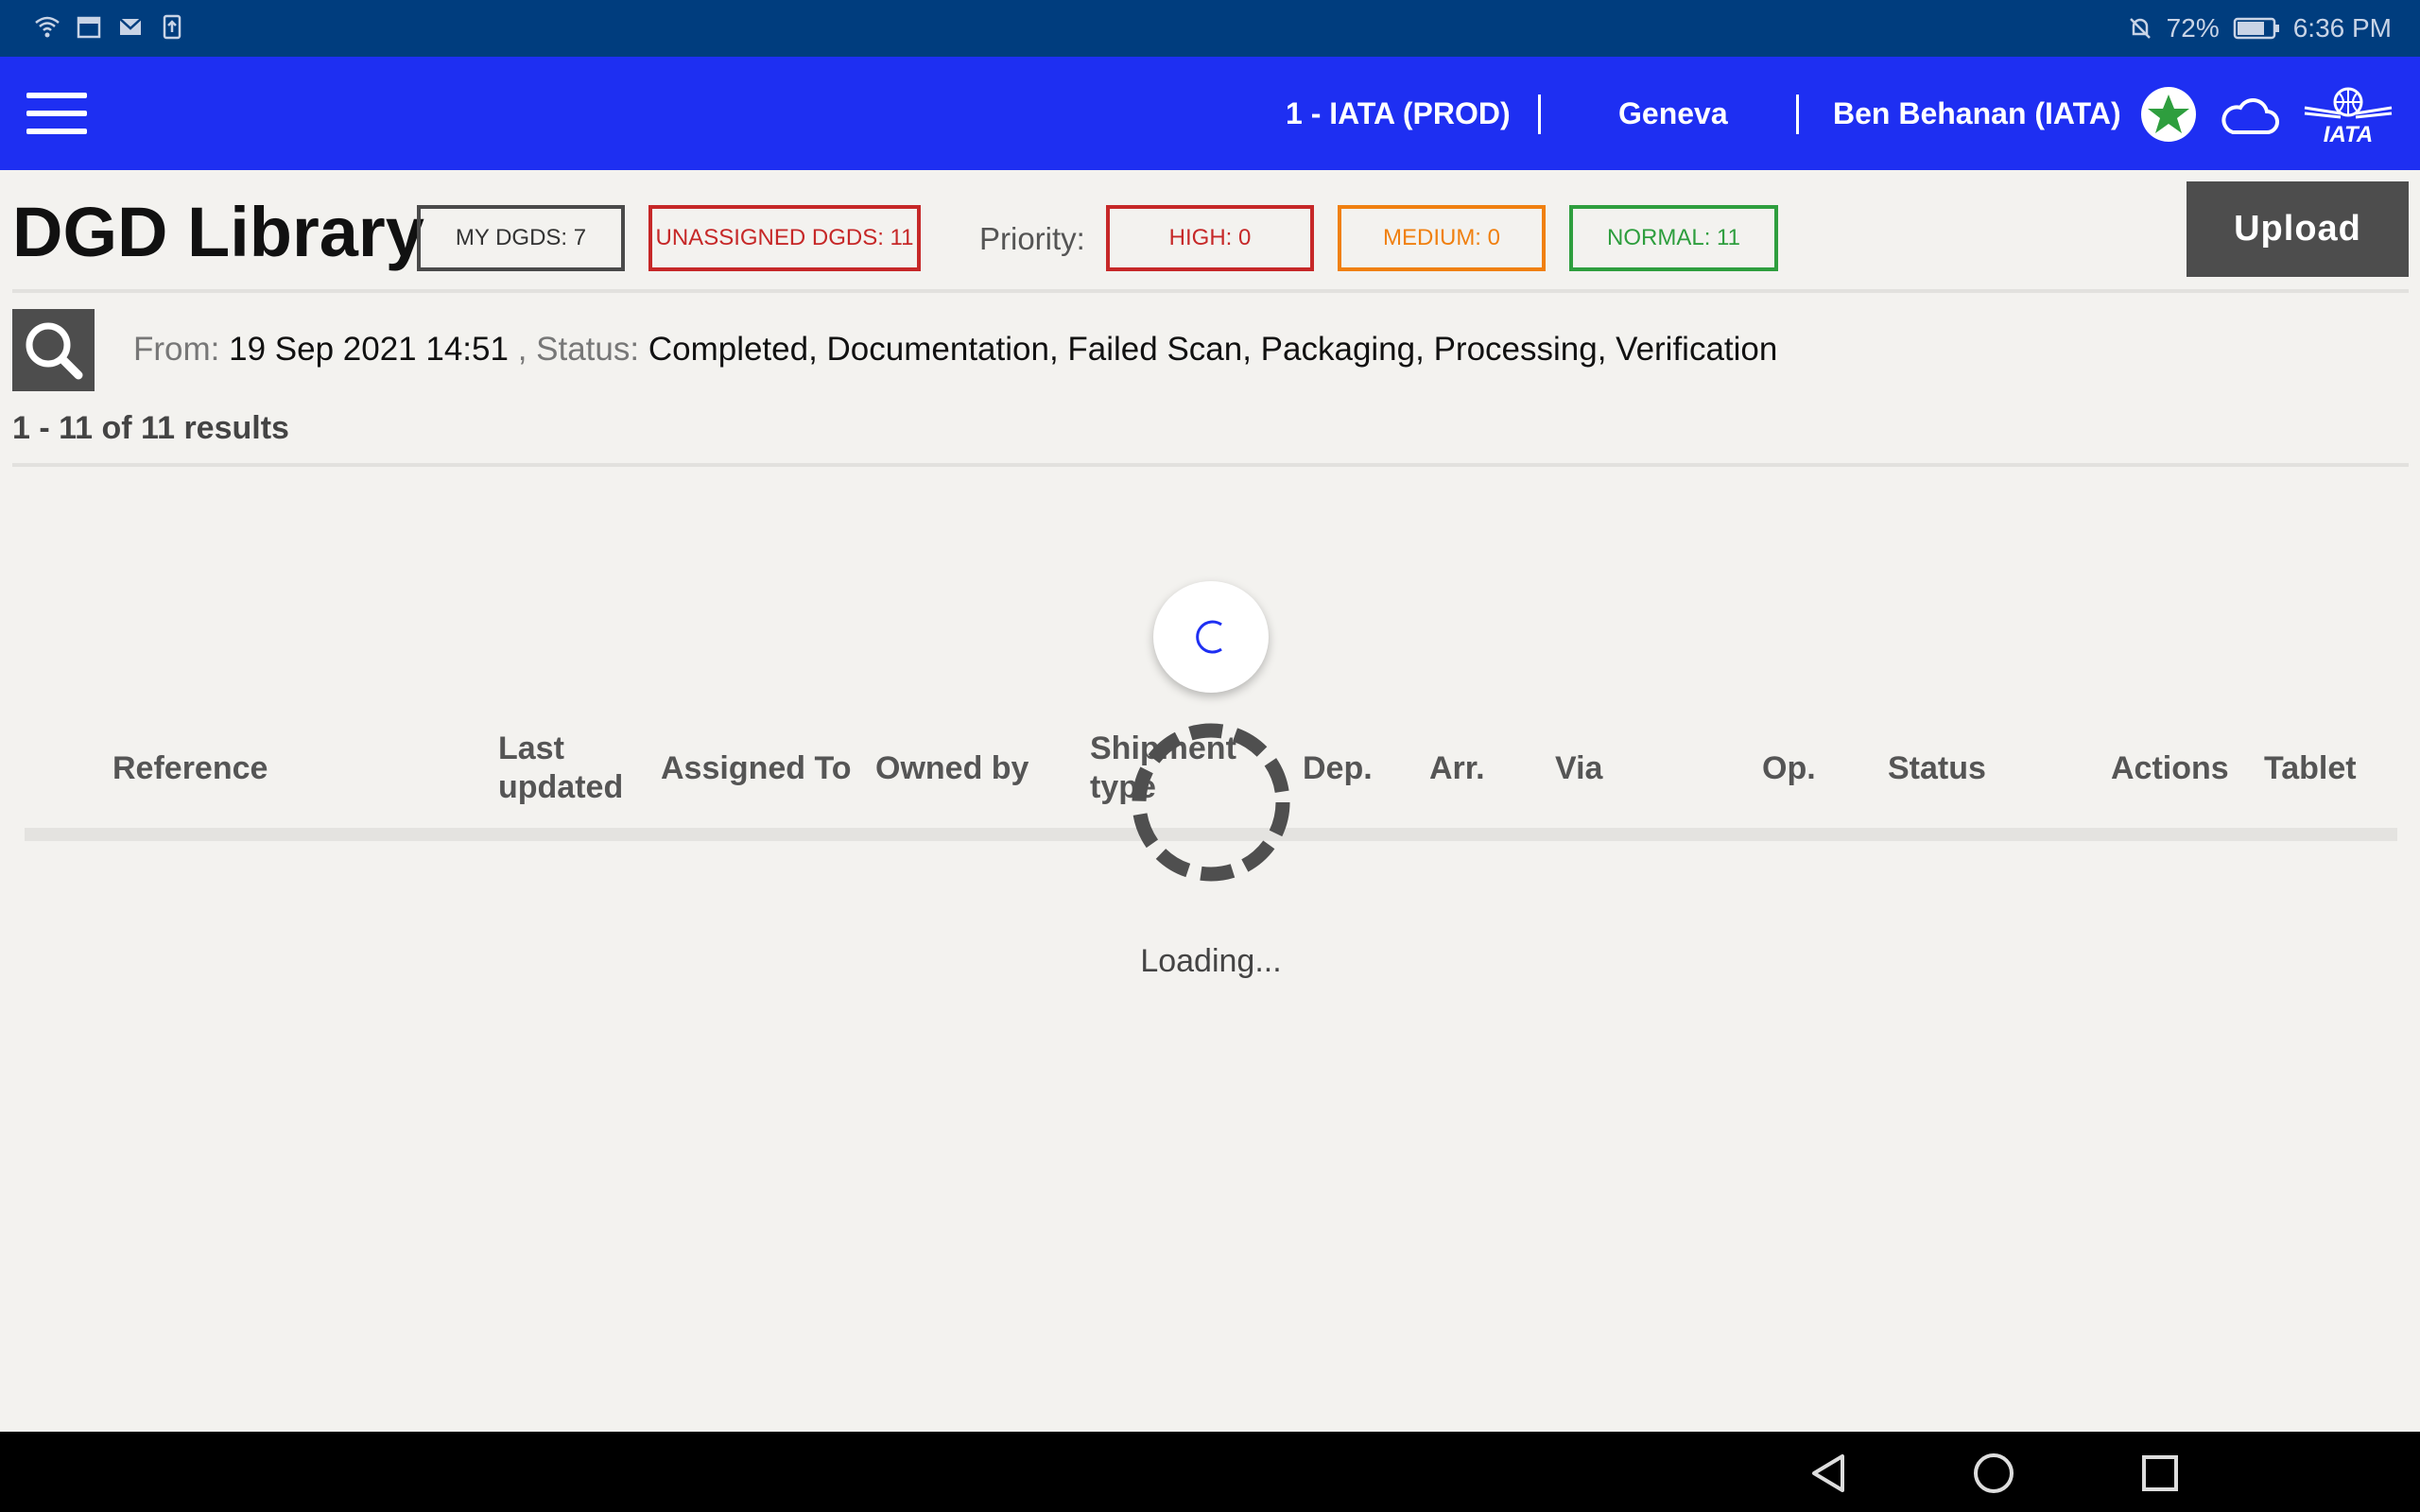 Image resolution: width=2420 pixels, height=1512 pixels. Describe the element at coordinates (1829, 1473) in the screenshot. I see `back-icon` at that location.